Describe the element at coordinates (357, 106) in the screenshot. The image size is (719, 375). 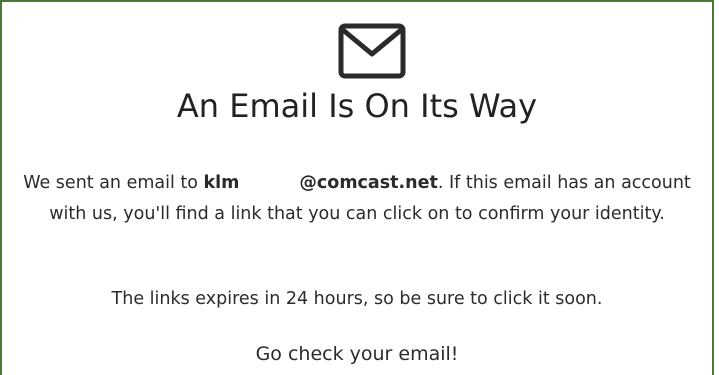
I see `page-title: An Email Is On Its Way` at that location.